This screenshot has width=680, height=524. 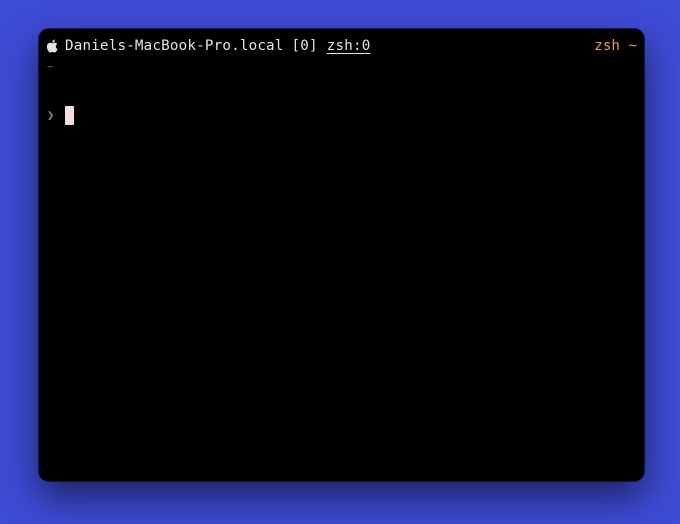 I want to click on terminal-cursor, so click(x=69, y=115).